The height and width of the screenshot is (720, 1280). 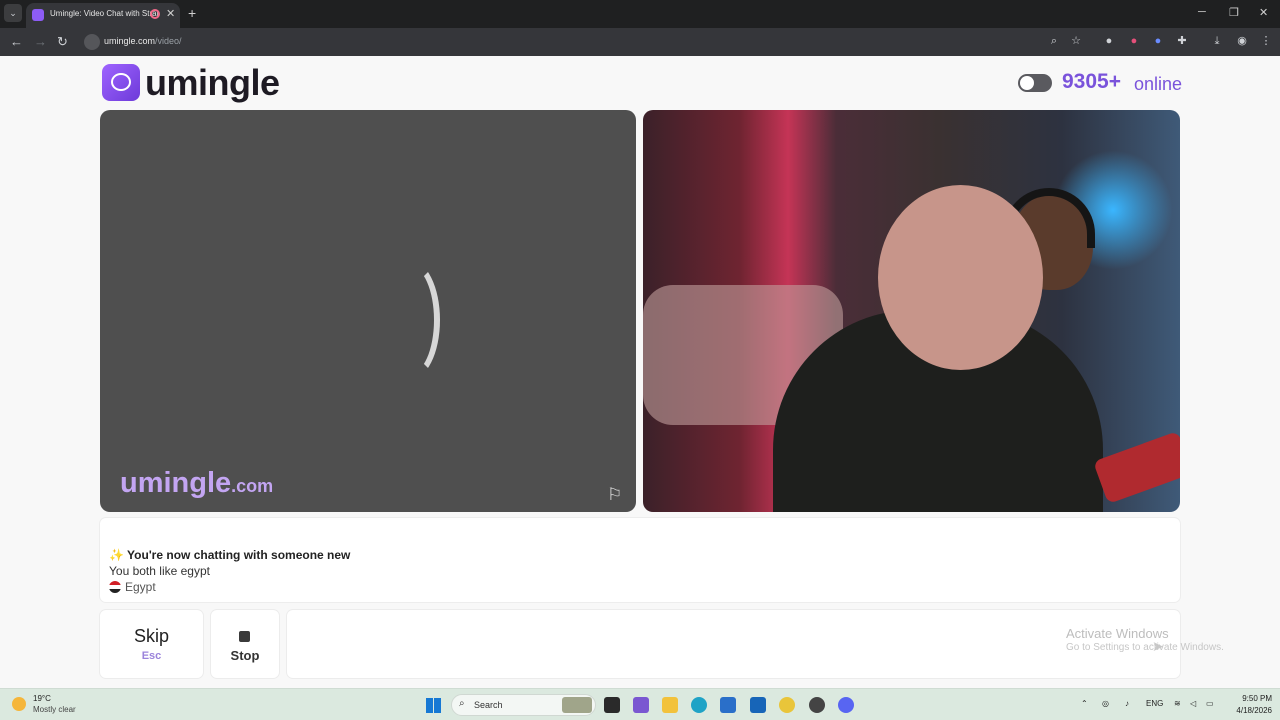 What do you see at coordinates (170, 13) in the screenshot?
I see `tab-close-icon: ✕` at bounding box center [170, 13].